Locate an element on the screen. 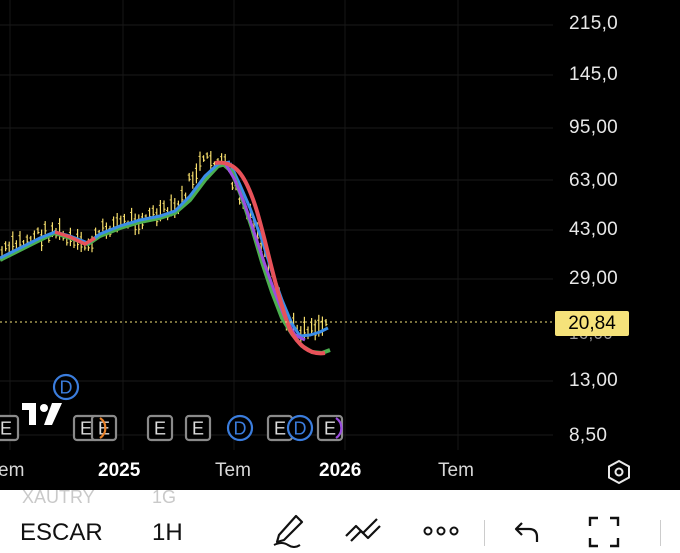 Image resolution: width=680 pixels, height=553 pixels. more-icon is located at coordinates (441, 531).